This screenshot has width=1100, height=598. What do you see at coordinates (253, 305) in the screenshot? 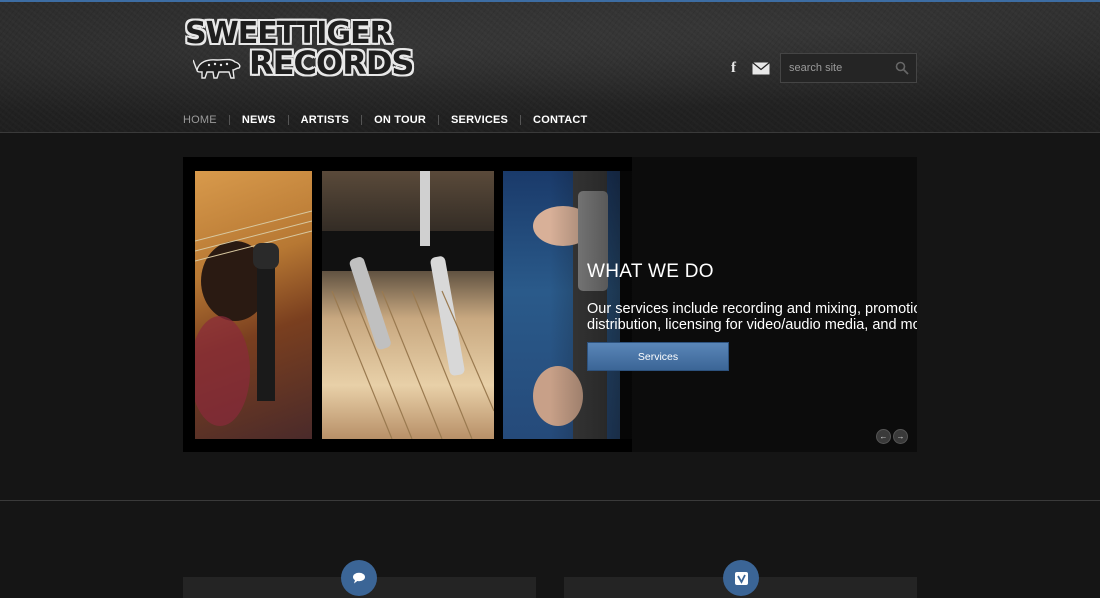
I see `guitar-microphone-photo` at bounding box center [253, 305].